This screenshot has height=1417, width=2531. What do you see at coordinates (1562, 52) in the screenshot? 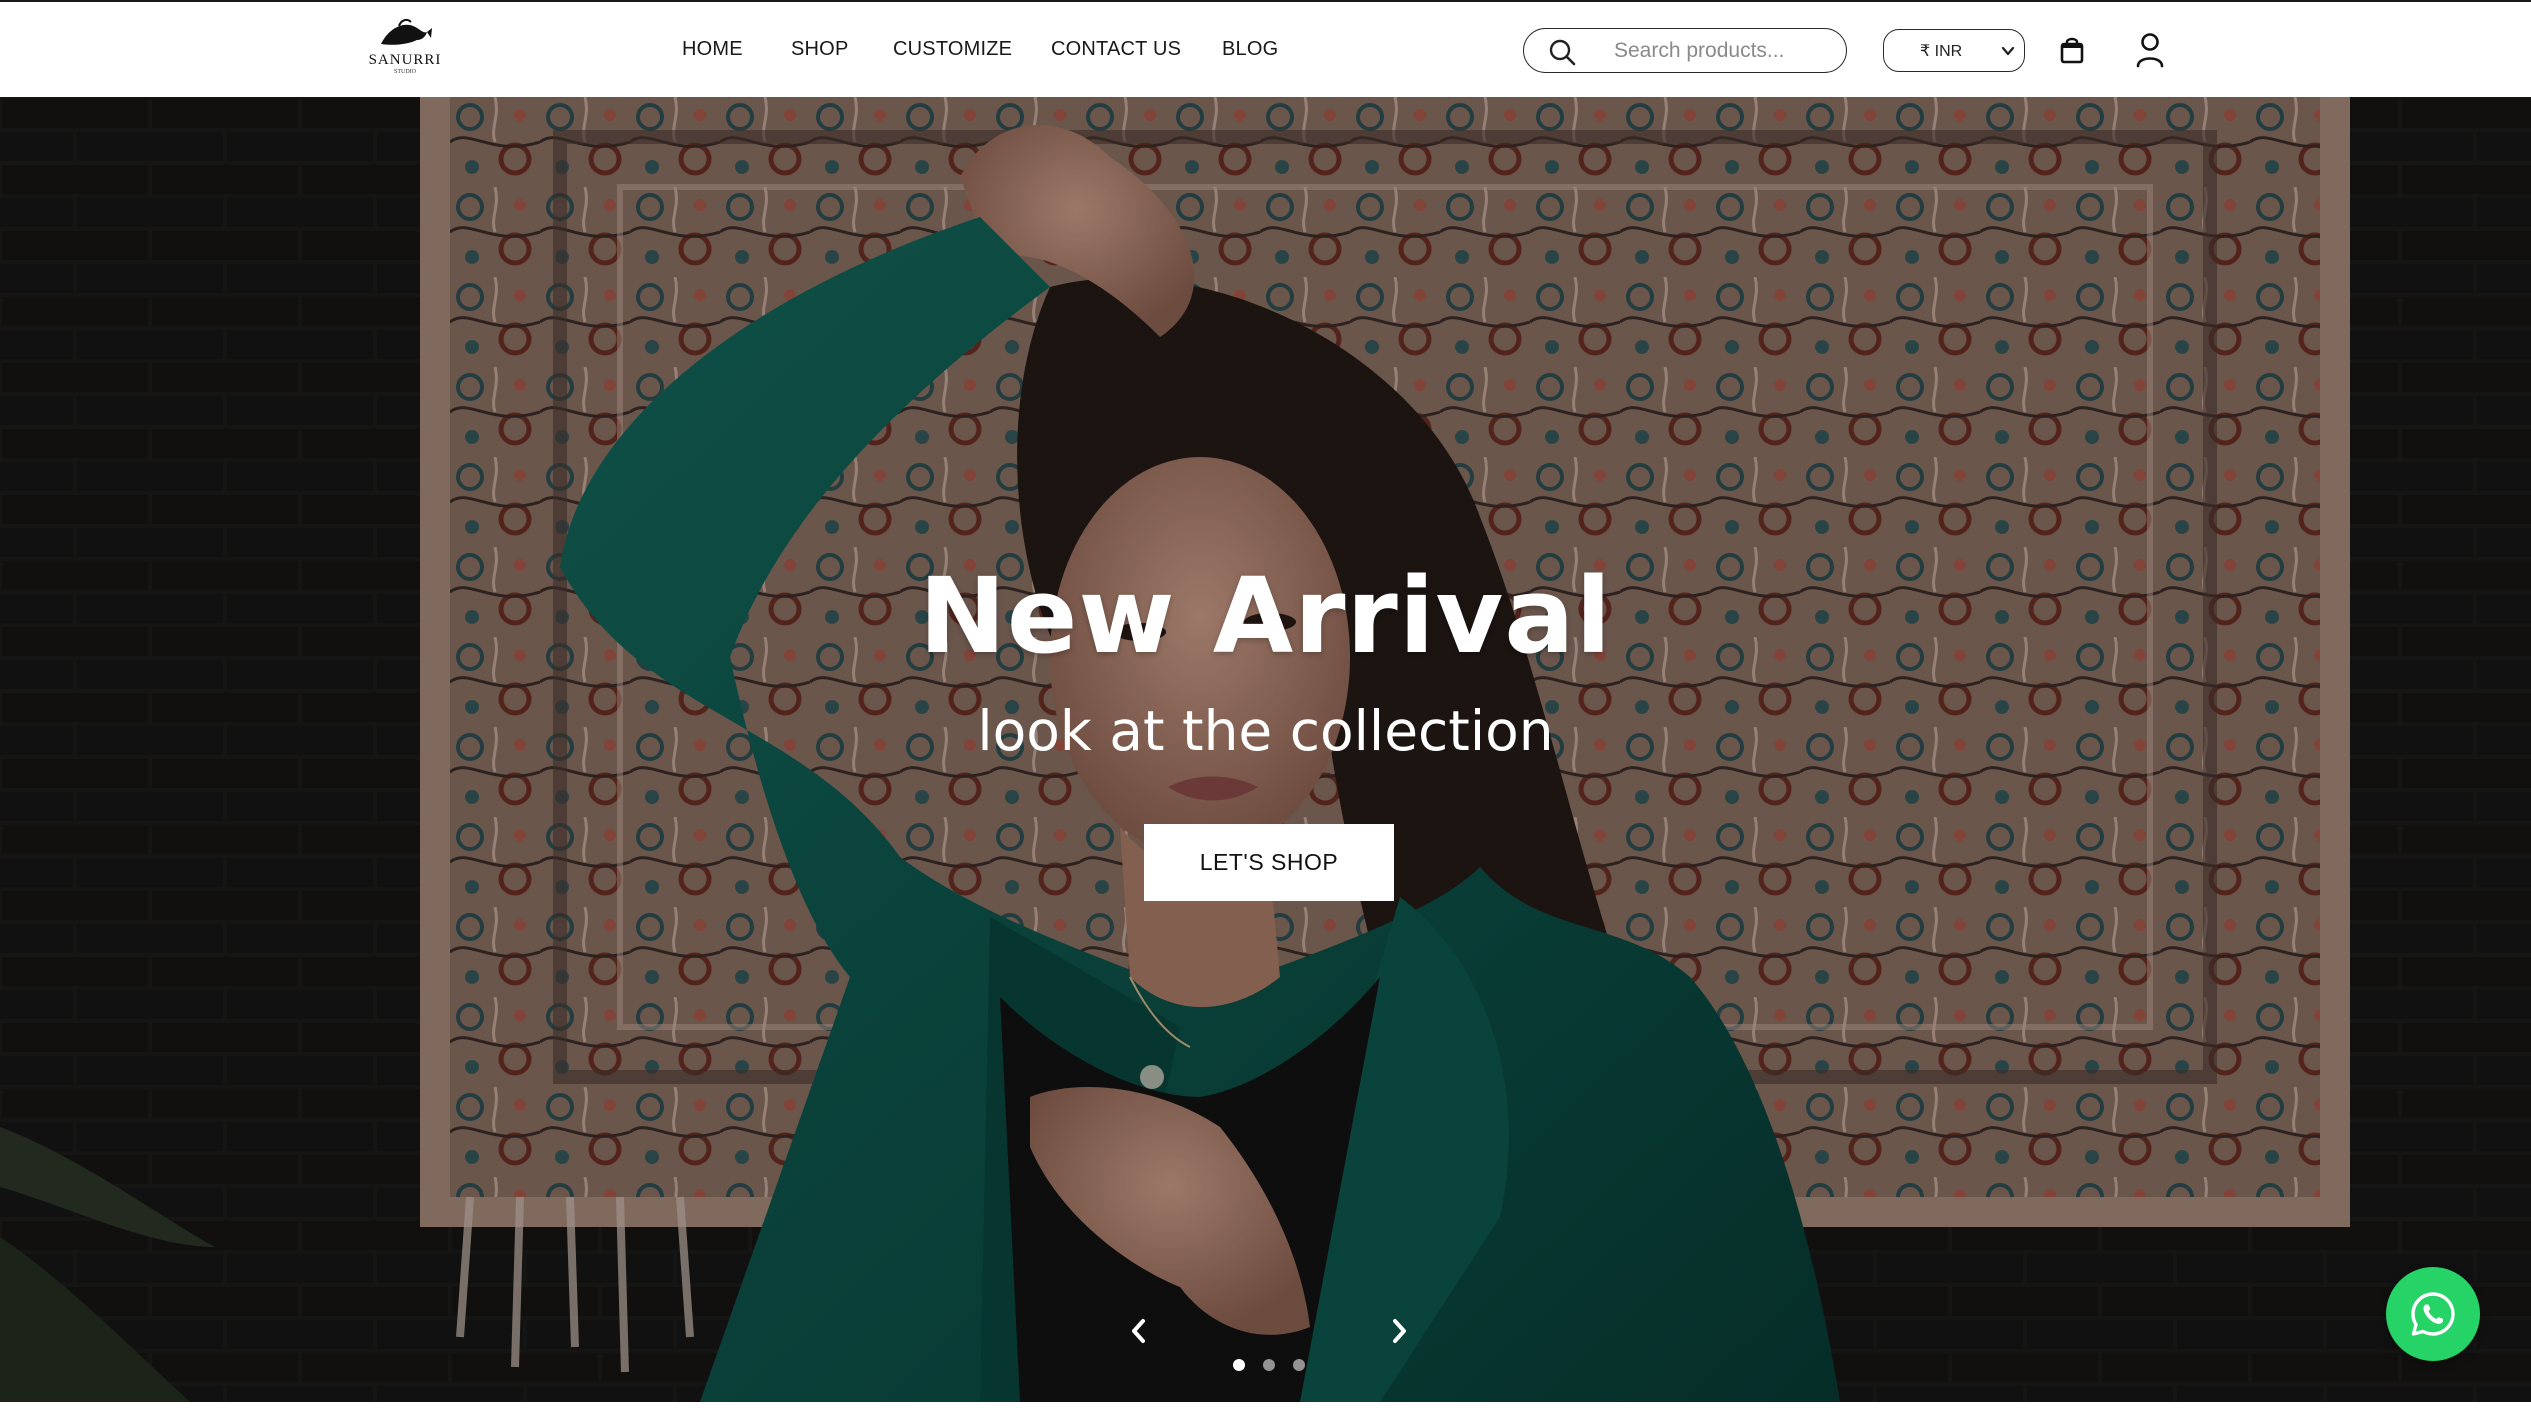
I see `search-icon` at bounding box center [1562, 52].